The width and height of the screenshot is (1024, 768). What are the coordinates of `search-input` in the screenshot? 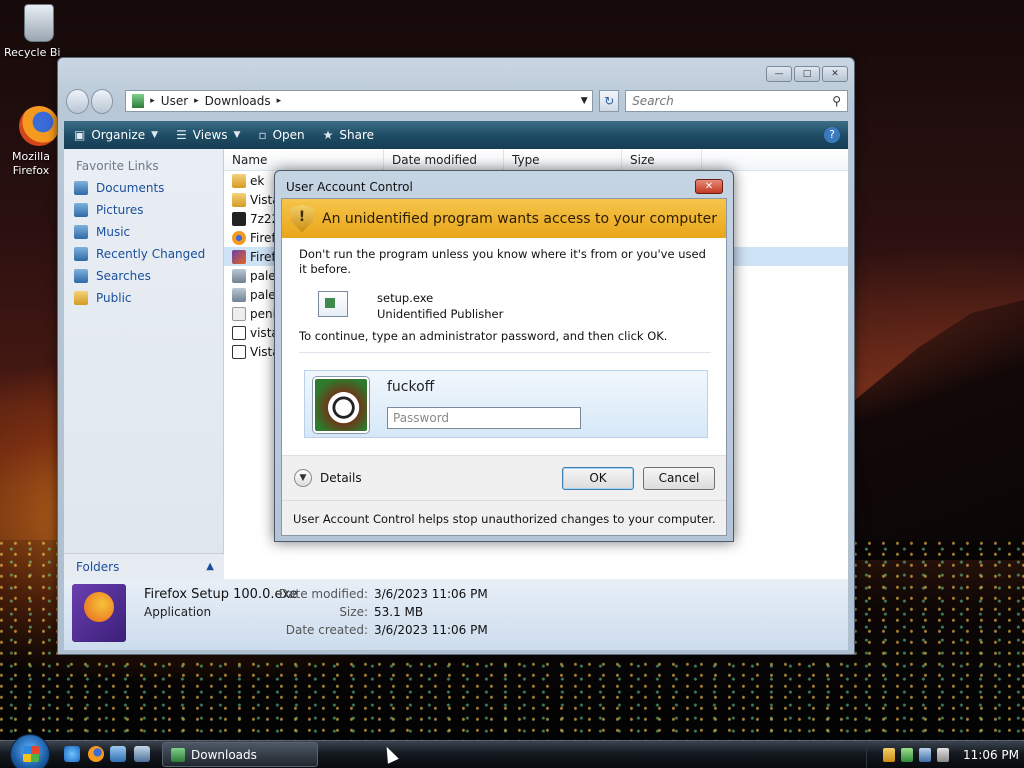 It's located at (732, 101).